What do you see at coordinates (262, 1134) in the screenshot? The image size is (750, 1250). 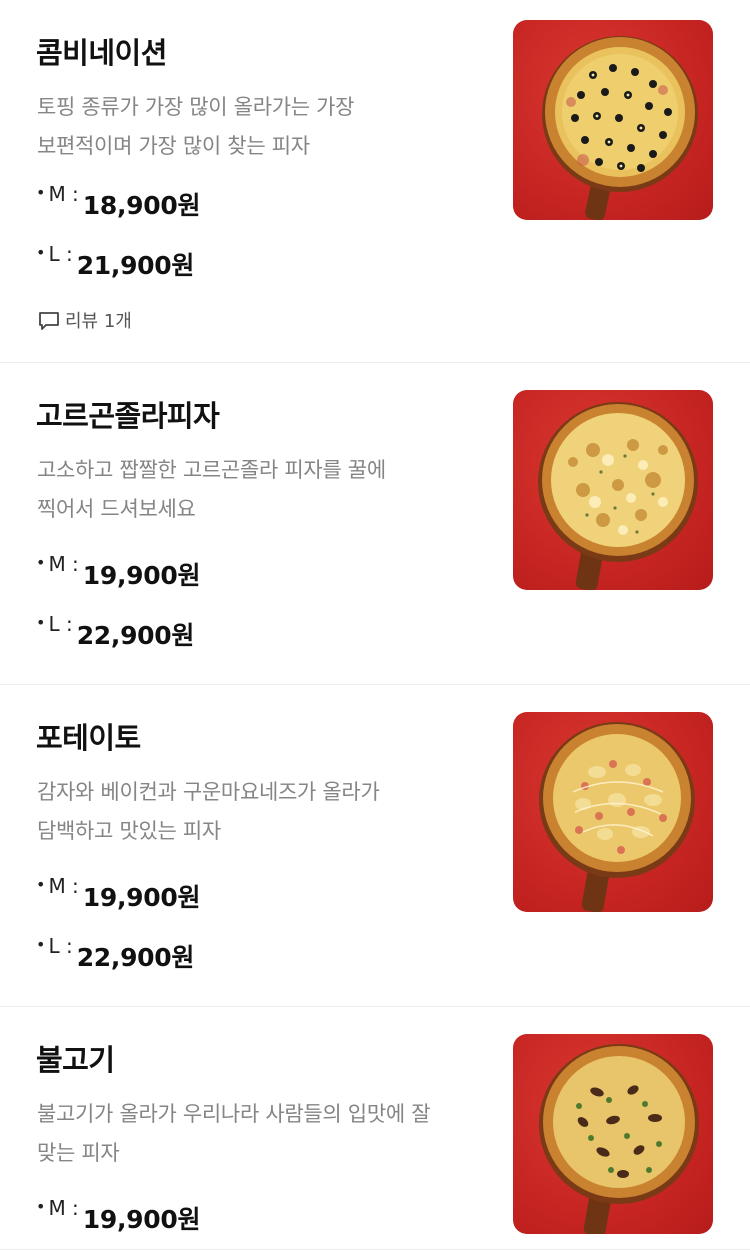 I see `menu-item-description: 불고기가 올라가 우리나라 사람들의 입맛에 잘 맞는 피자` at bounding box center [262, 1134].